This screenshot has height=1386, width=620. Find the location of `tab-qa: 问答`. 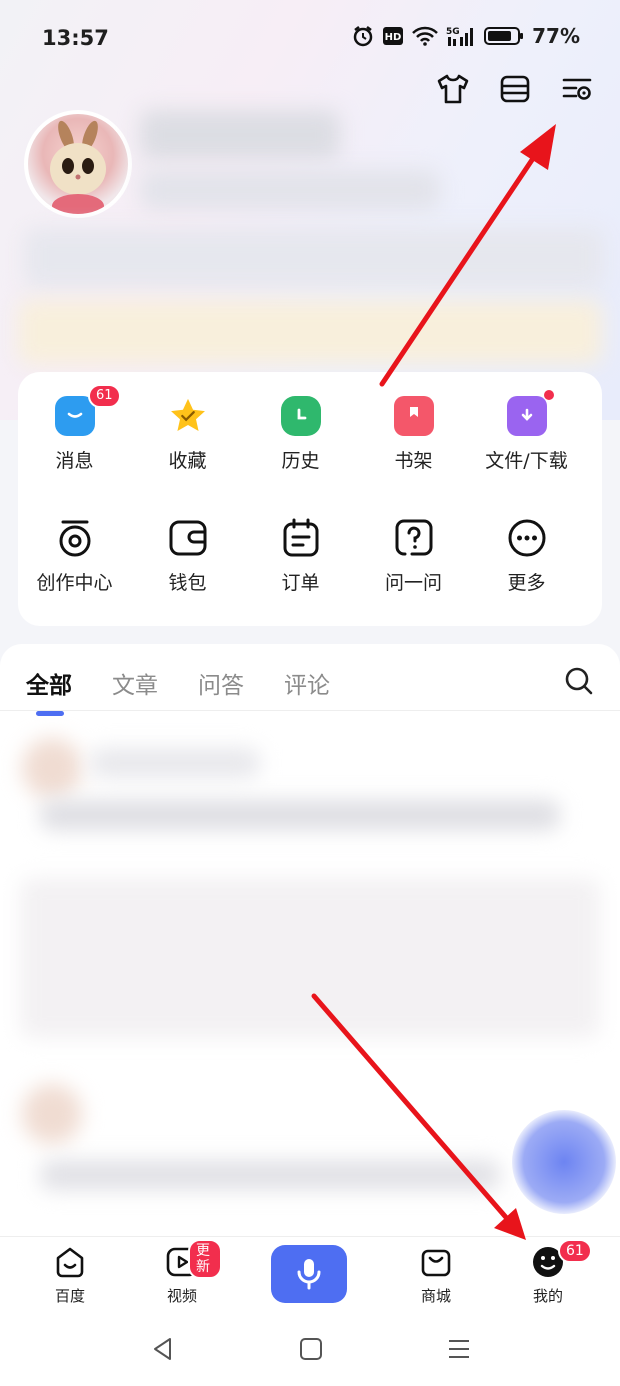

tab-qa: 问答 is located at coordinates (221, 683).